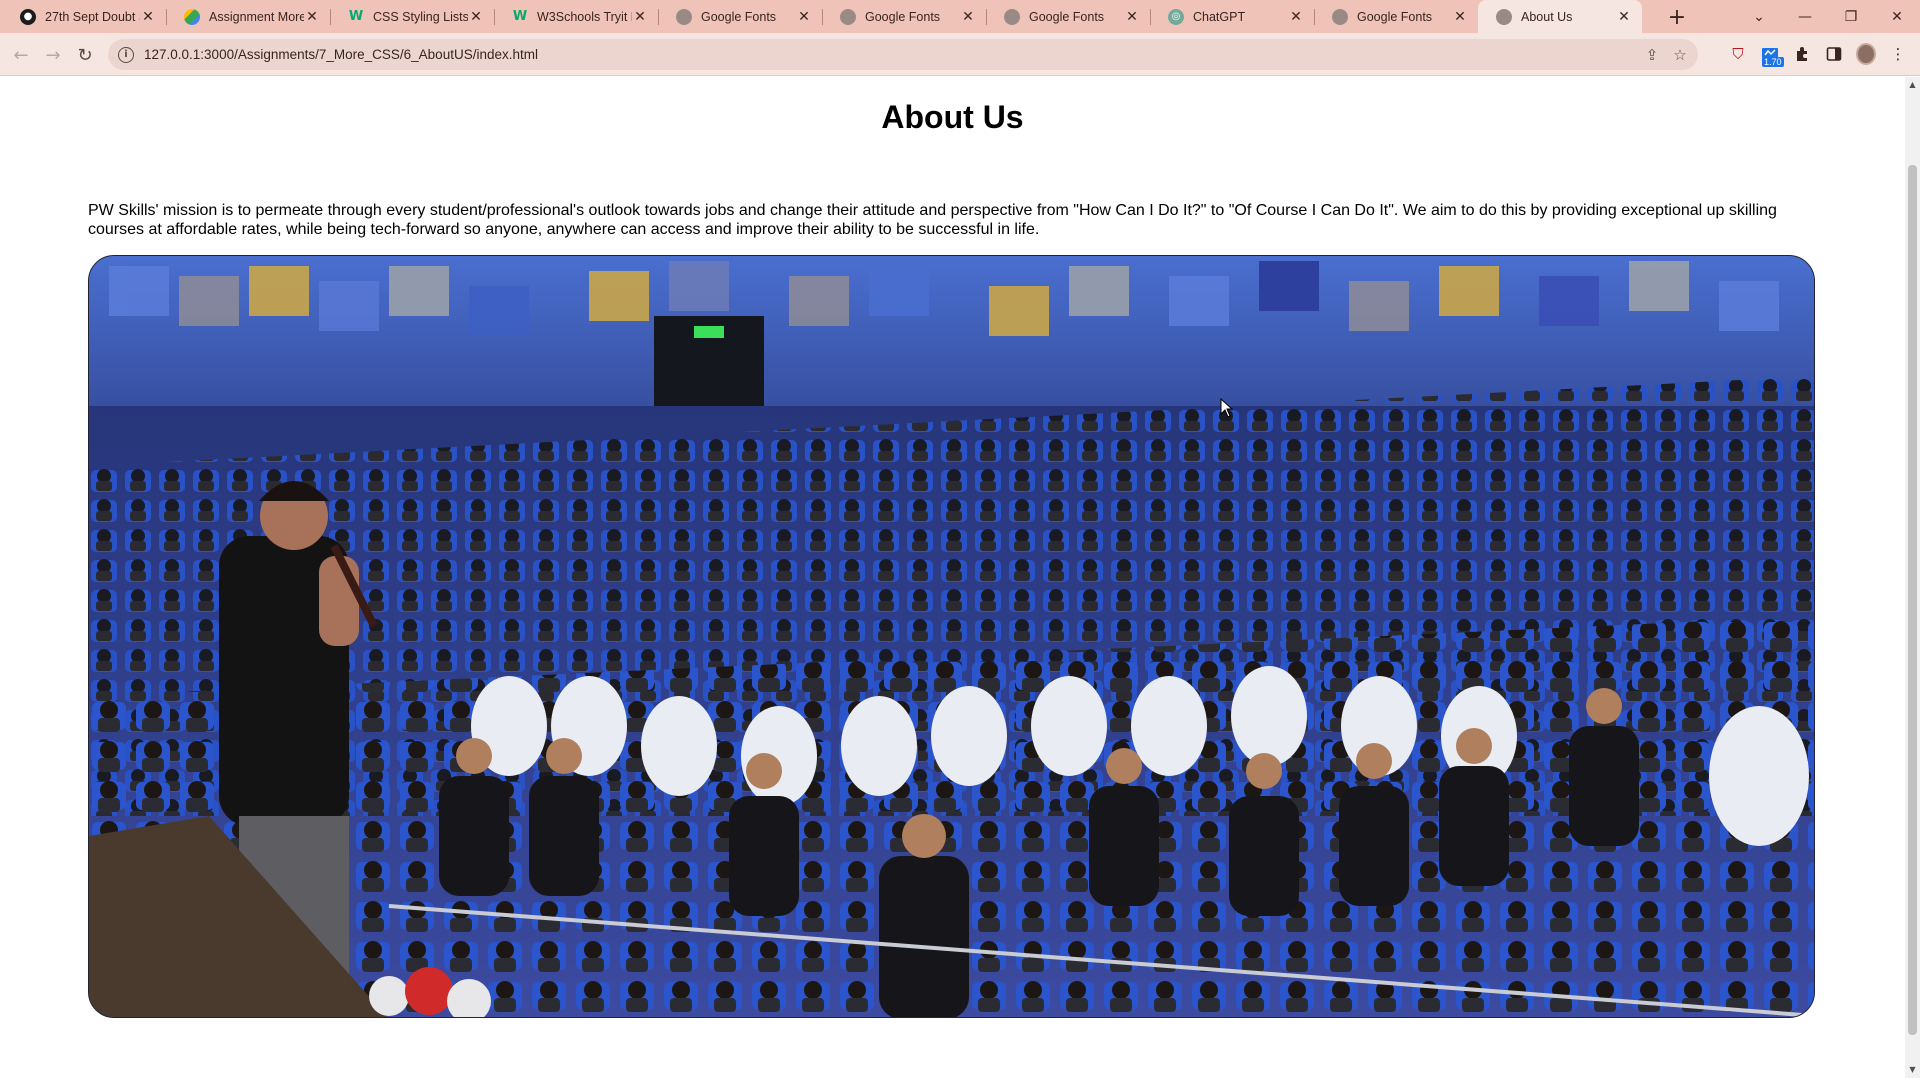 This screenshot has width=1920, height=1078. What do you see at coordinates (1738, 54) in the screenshot?
I see `ublock-shield-icon: ⛉` at bounding box center [1738, 54].